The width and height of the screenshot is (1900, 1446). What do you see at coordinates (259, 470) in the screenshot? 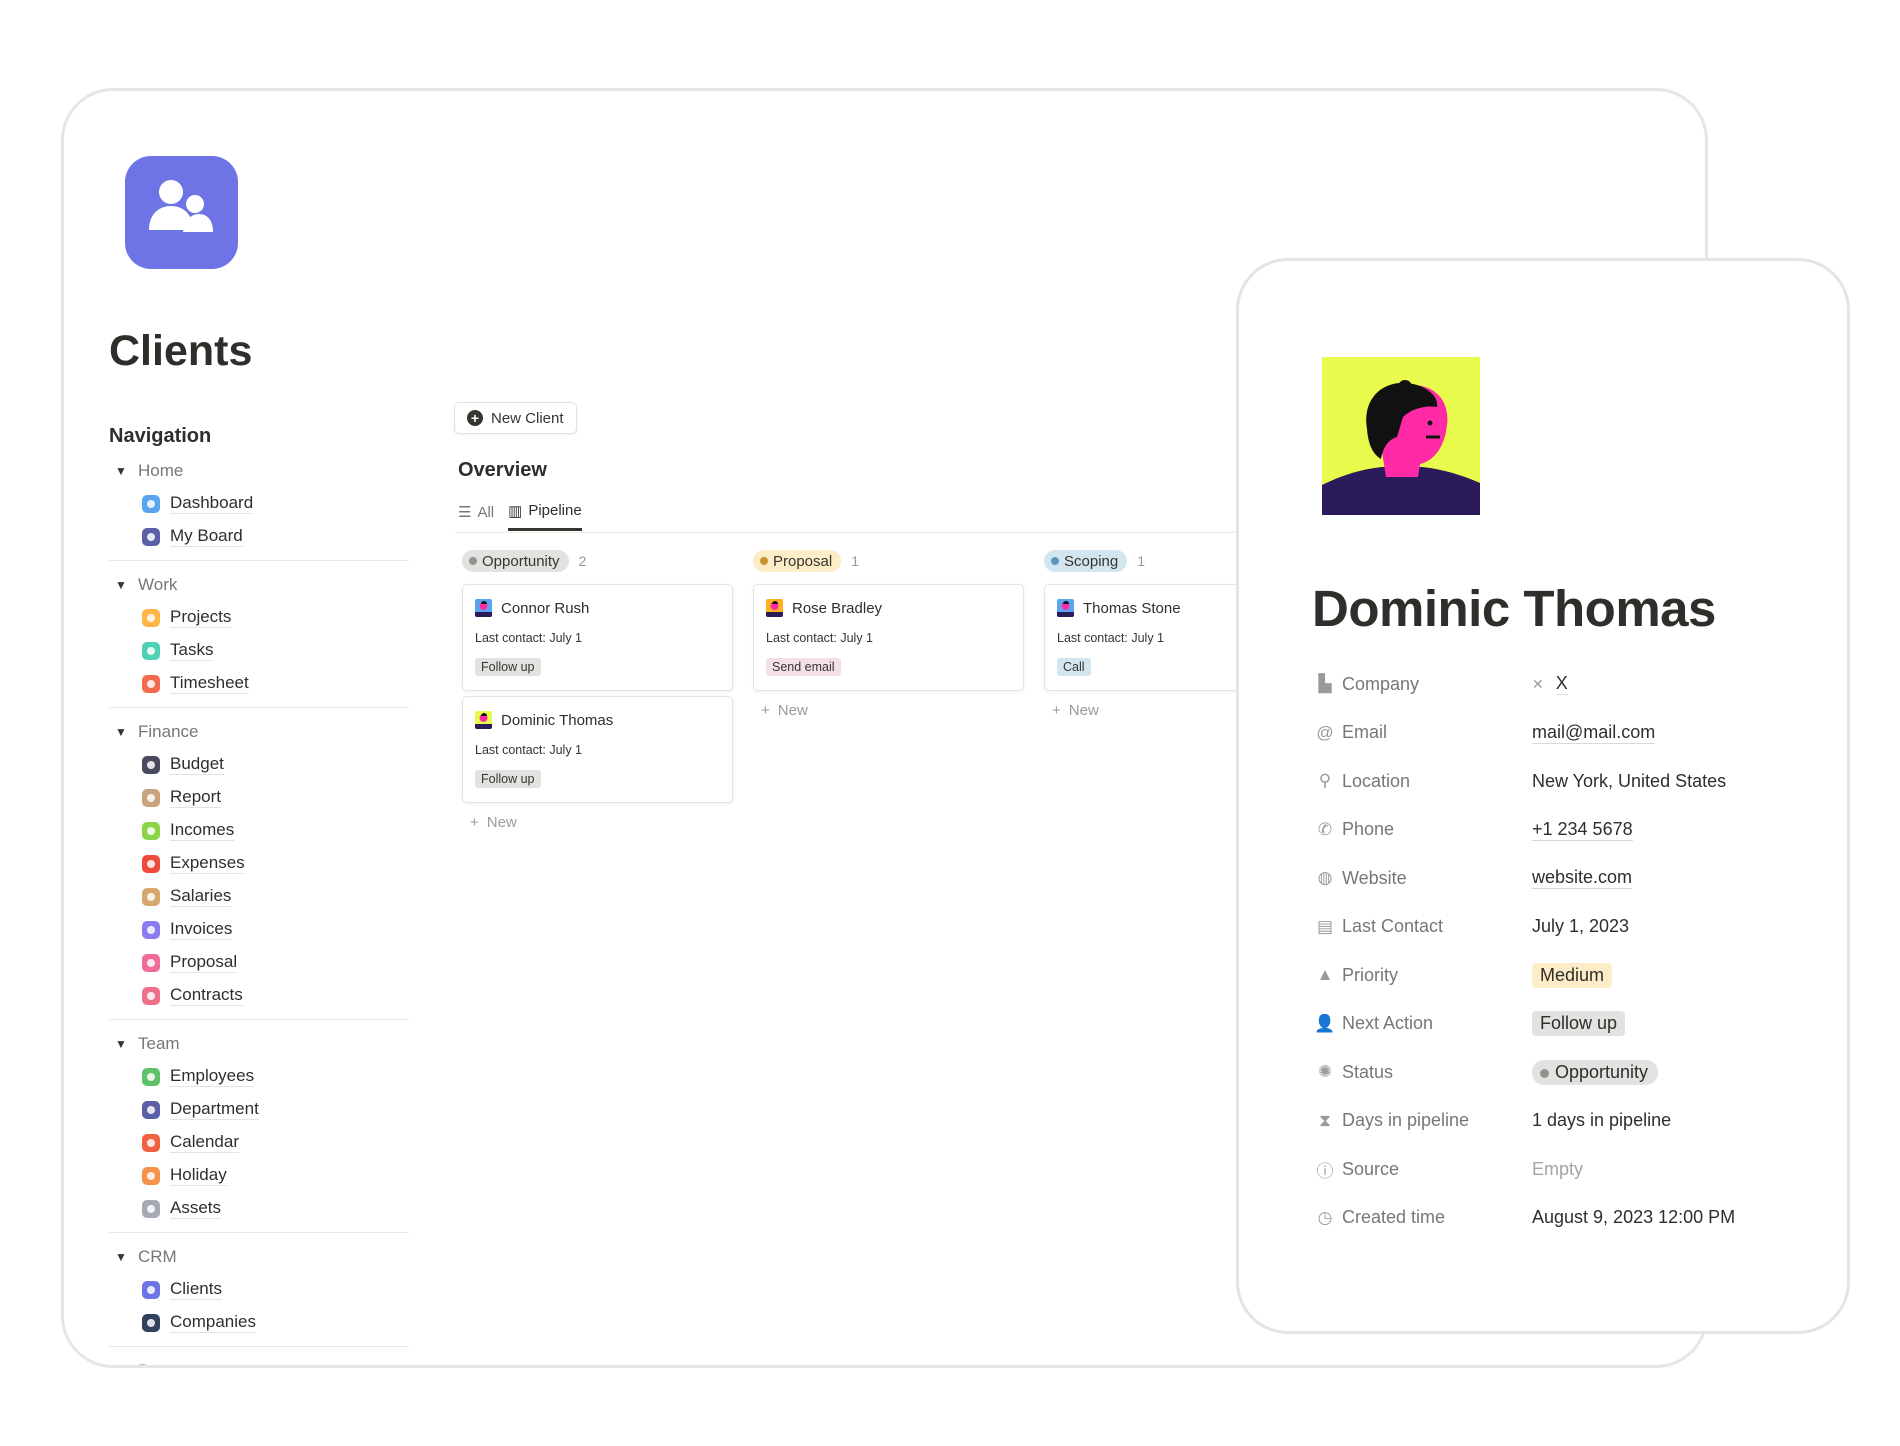
I see `sidebar-section-home: ▼ Home` at bounding box center [259, 470].